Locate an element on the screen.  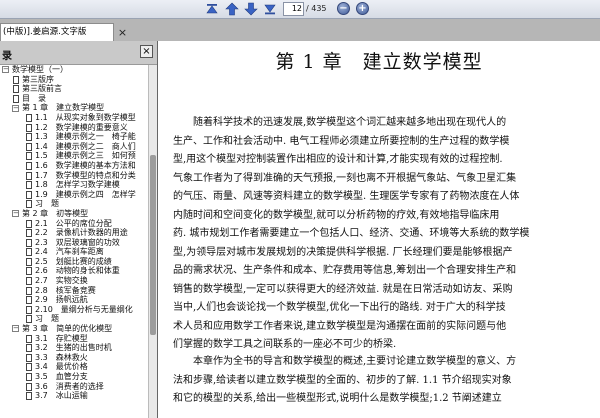
bookmark-item: − 第 3 章 简单的优化模型 is located at coordinates (74, 329).